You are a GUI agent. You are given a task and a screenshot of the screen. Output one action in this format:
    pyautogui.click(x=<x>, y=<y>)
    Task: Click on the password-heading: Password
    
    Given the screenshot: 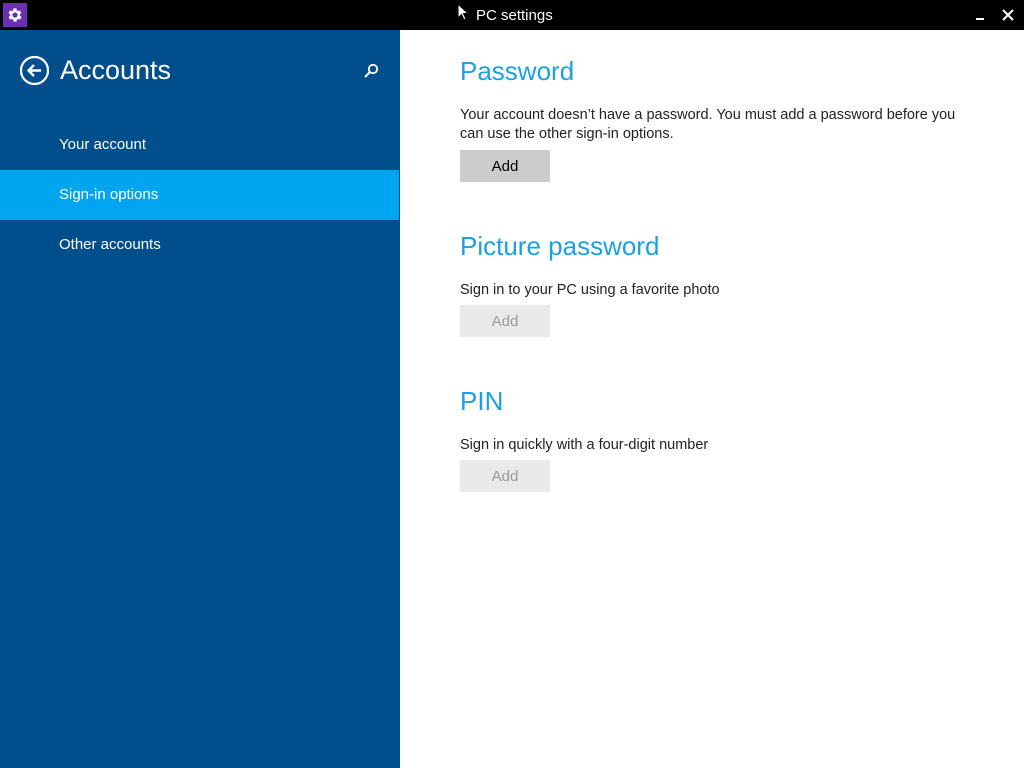 What is the action you would take?
    pyautogui.click(x=517, y=71)
    